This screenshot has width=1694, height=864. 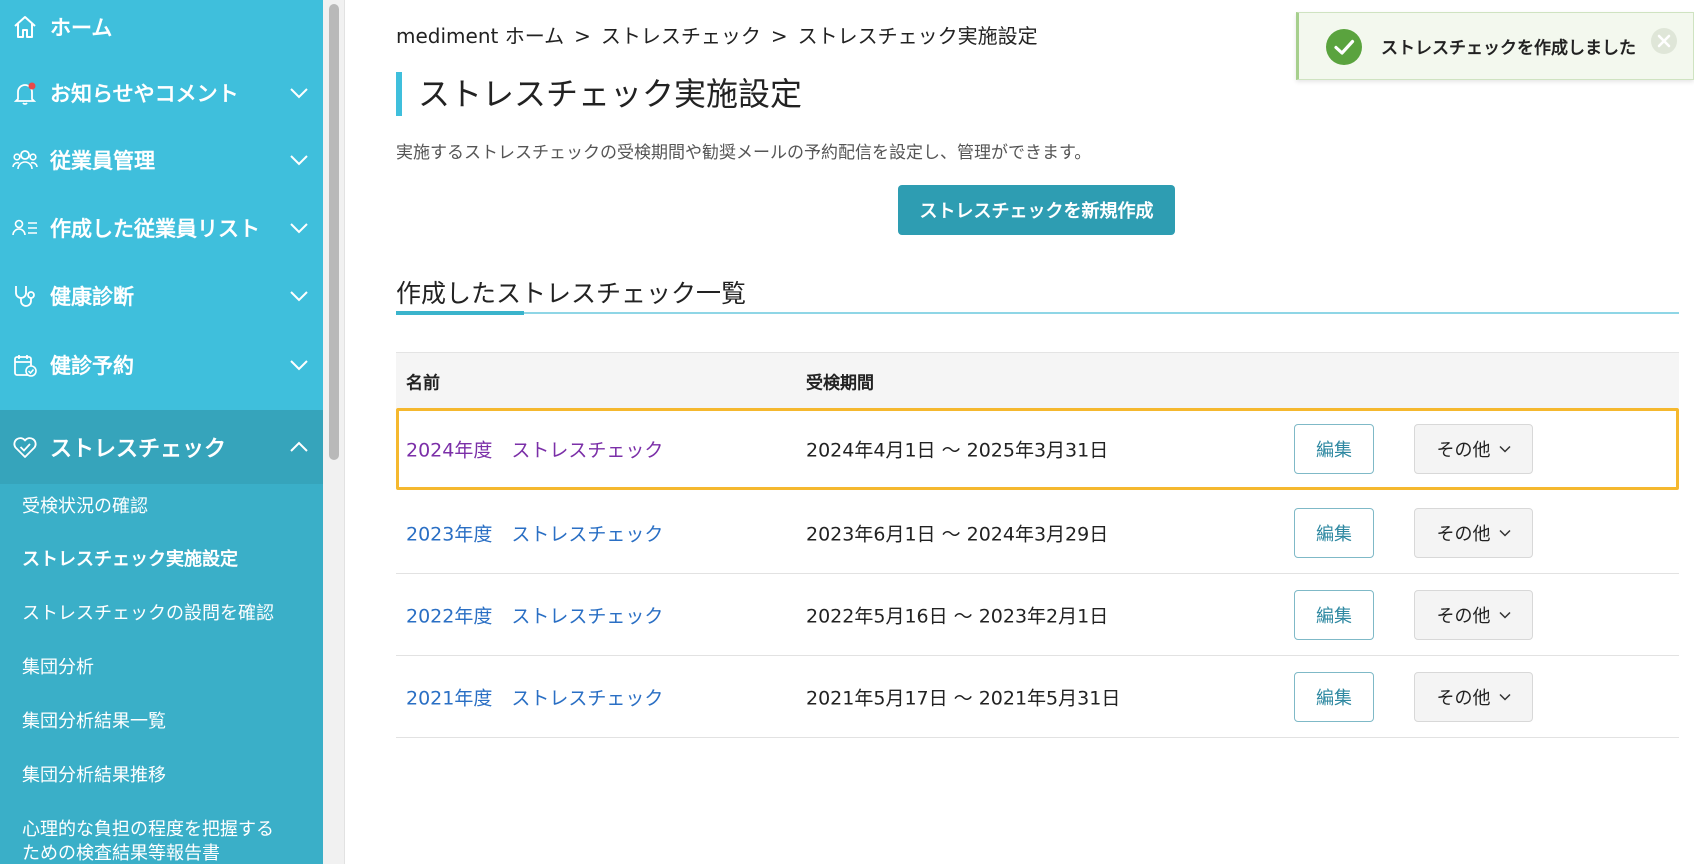 I want to click on close-icon, so click(x=1664, y=41).